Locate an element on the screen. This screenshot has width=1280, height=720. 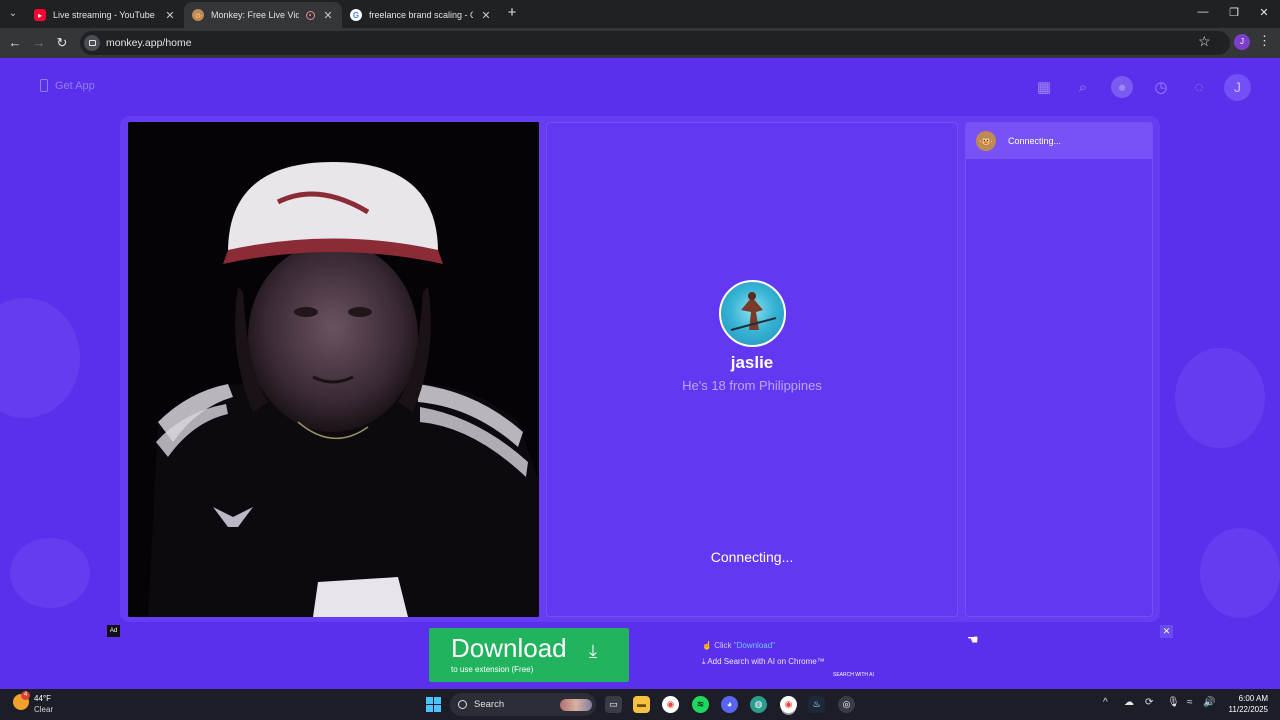
tab-monkey: 🐵 Monkey: Free Live Video Chat ✕ is located at coordinates (263, 15).